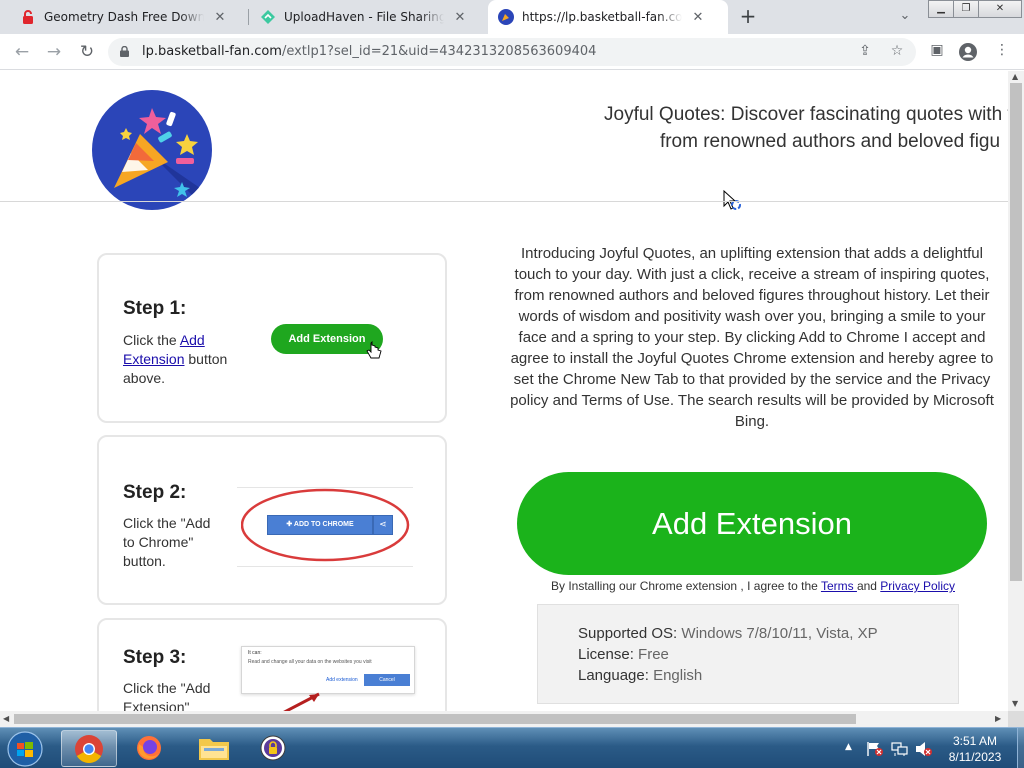 The height and width of the screenshot is (768, 1024). What do you see at coordinates (255, 653) in the screenshot?
I see `dialog-title: It can:` at bounding box center [255, 653].